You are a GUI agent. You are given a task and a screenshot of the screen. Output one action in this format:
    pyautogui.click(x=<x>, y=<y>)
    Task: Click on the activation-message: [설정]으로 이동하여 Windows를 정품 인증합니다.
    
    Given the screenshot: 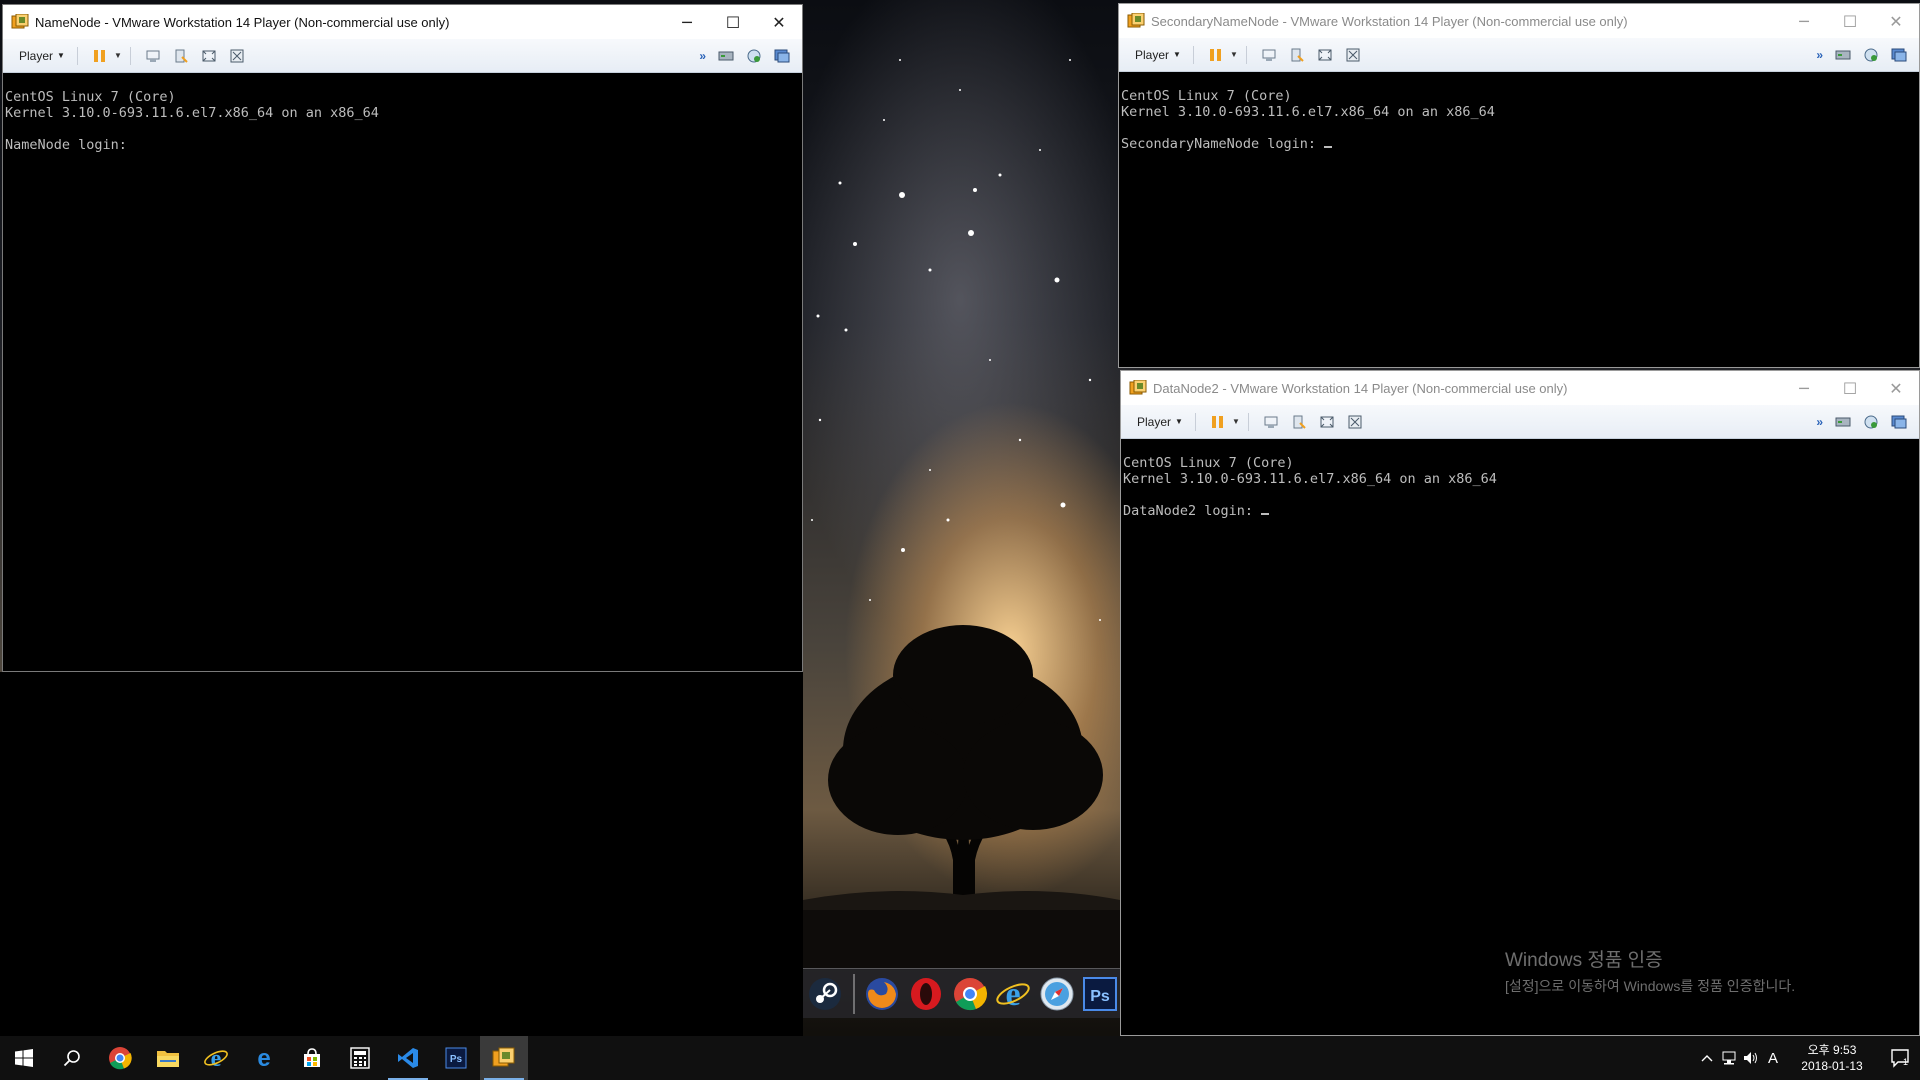 What is the action you would take?
    pyautogui.click(x=1650, y=986)
    